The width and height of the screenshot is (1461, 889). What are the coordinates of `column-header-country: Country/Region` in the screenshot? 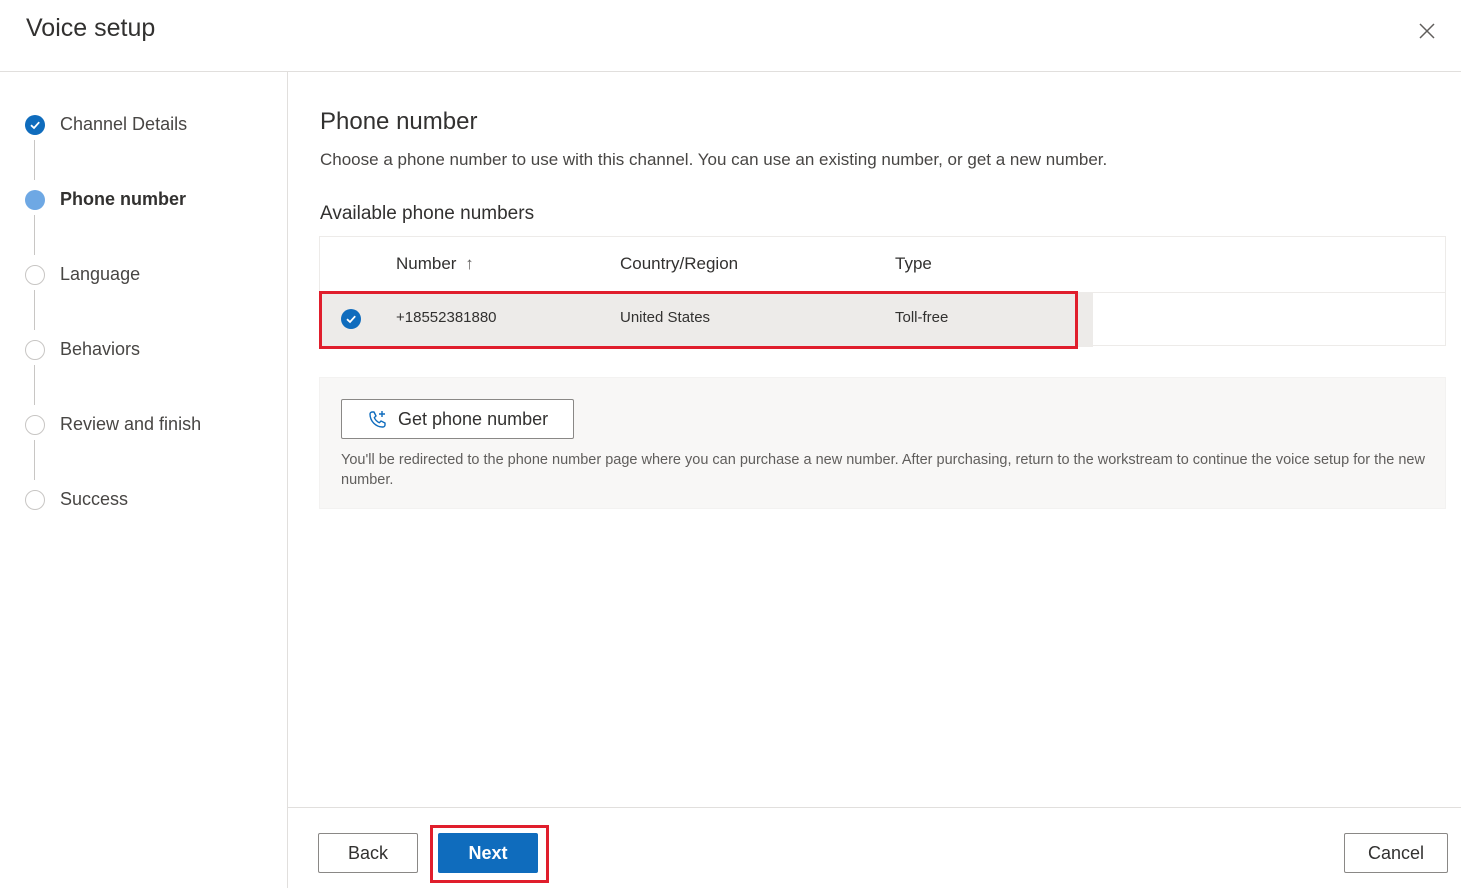 It's located at (679, 264).